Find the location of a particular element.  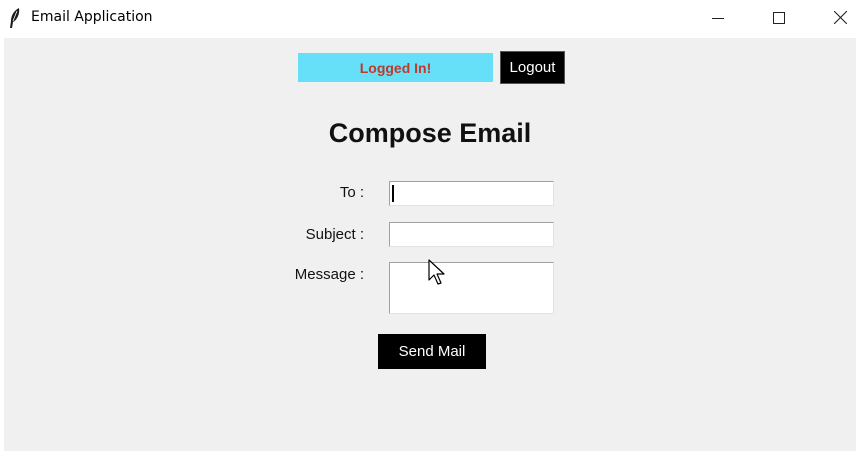

minimize-icon is located at coordinates (718, 18).